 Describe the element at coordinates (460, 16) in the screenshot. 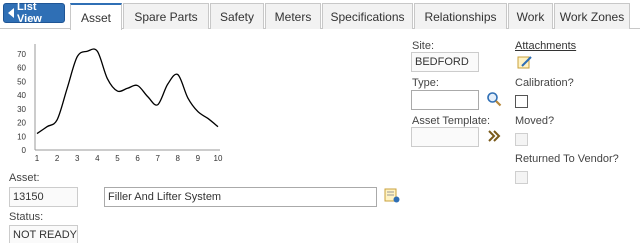

I see `tab-relationships: Relationships` at that location.